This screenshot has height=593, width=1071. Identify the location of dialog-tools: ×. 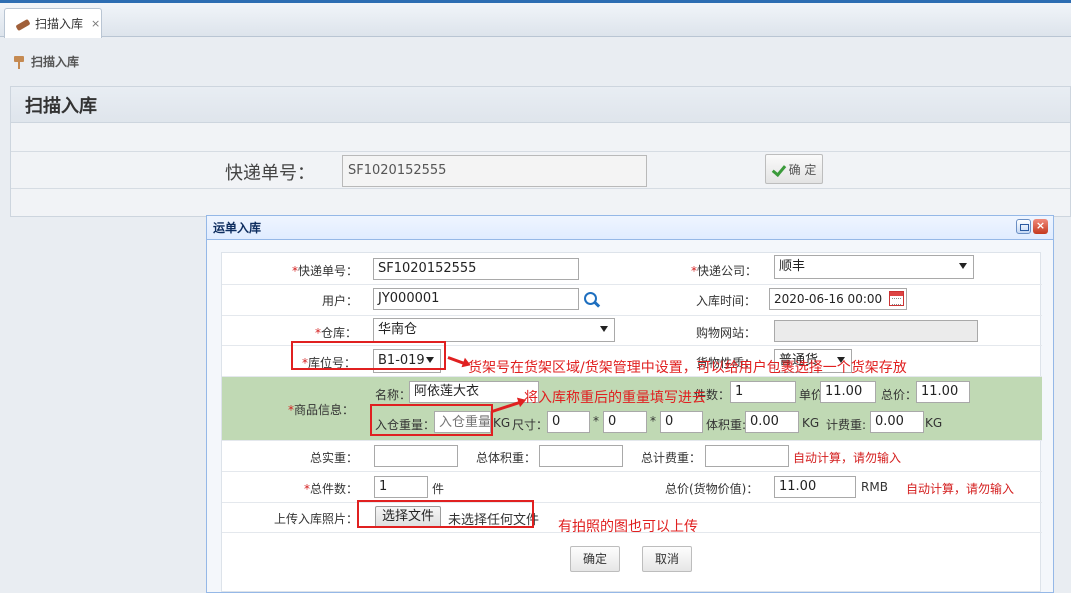
(1032, 226).